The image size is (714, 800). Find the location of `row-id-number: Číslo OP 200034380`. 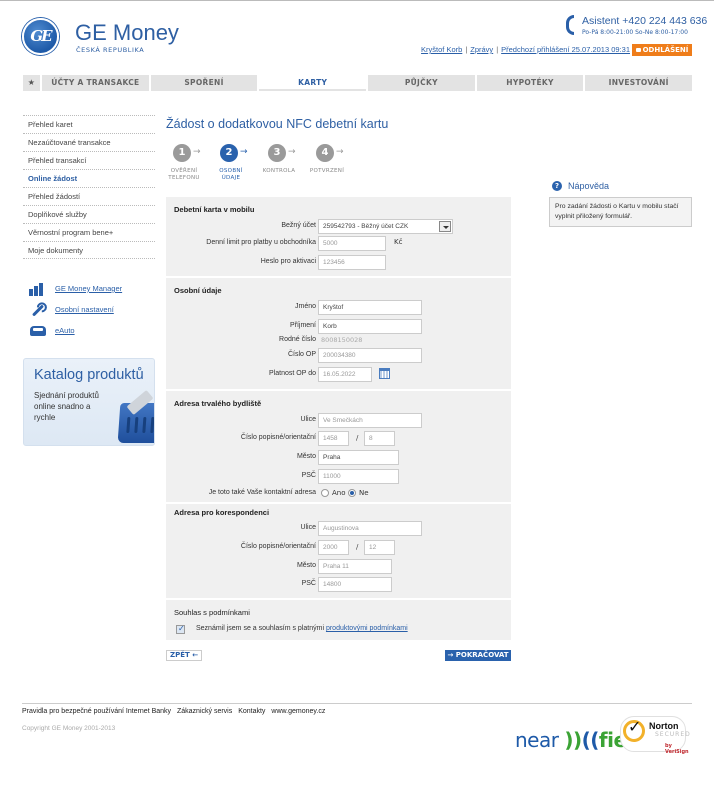

row-id-number: Číslo OP 200034380 is located at coordinates (338, 356).